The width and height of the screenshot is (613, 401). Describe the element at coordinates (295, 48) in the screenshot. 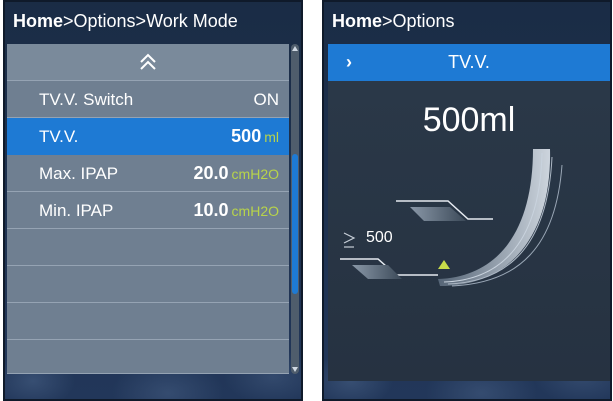

I see `scroll-up-arrow-icon` at that location.